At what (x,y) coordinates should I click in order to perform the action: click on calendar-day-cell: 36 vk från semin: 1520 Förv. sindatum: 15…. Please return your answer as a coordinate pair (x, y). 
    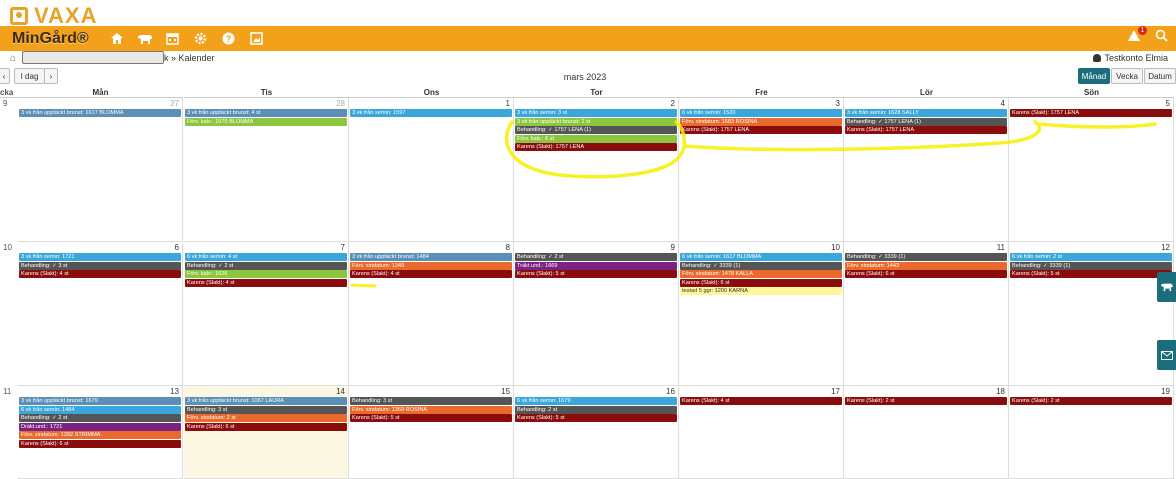
    Looking at the image, I should click on (761, 170).